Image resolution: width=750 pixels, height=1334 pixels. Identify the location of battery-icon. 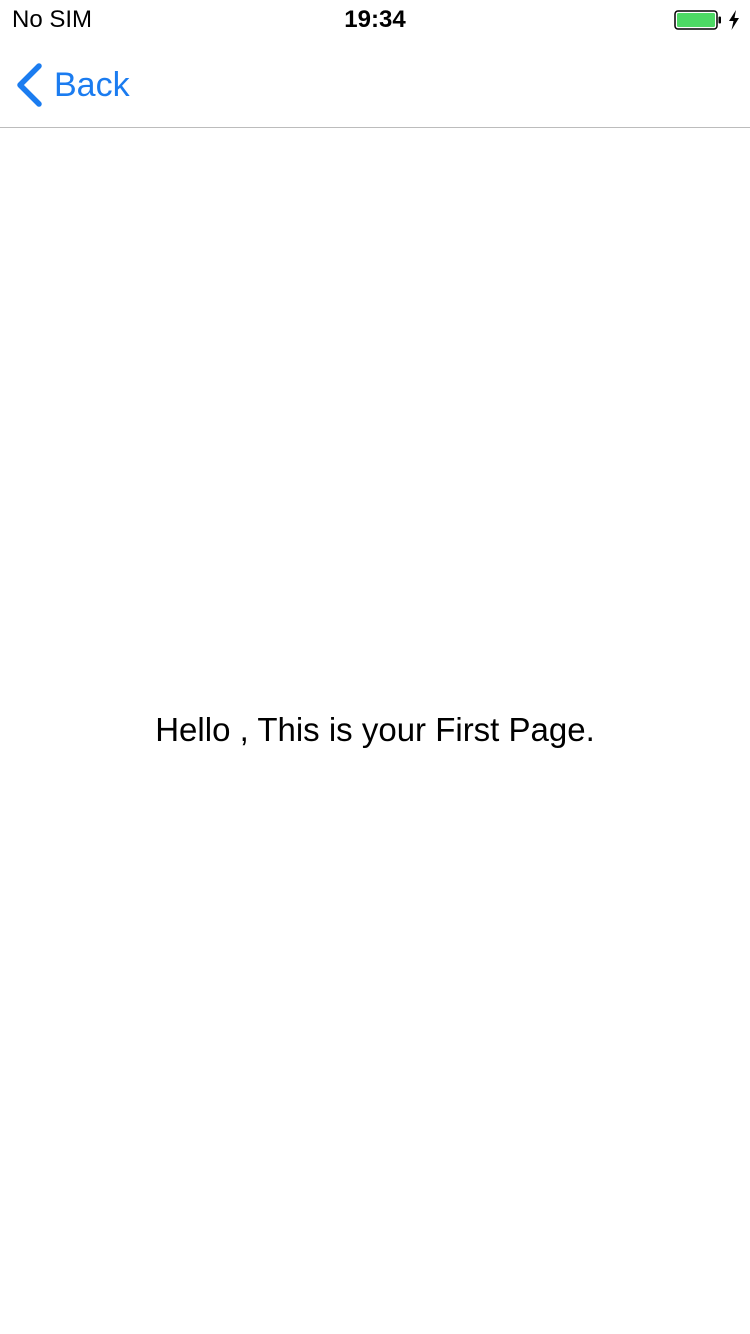
(697, 20).